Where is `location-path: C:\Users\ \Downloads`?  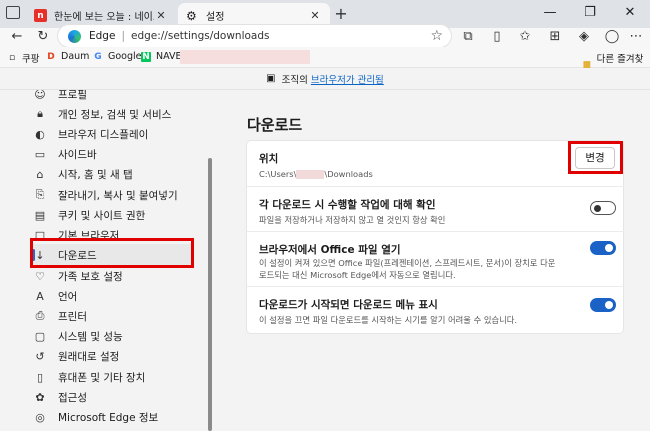 location-path: C:\Users\ \Downloads is located at coordinates (409, 174).